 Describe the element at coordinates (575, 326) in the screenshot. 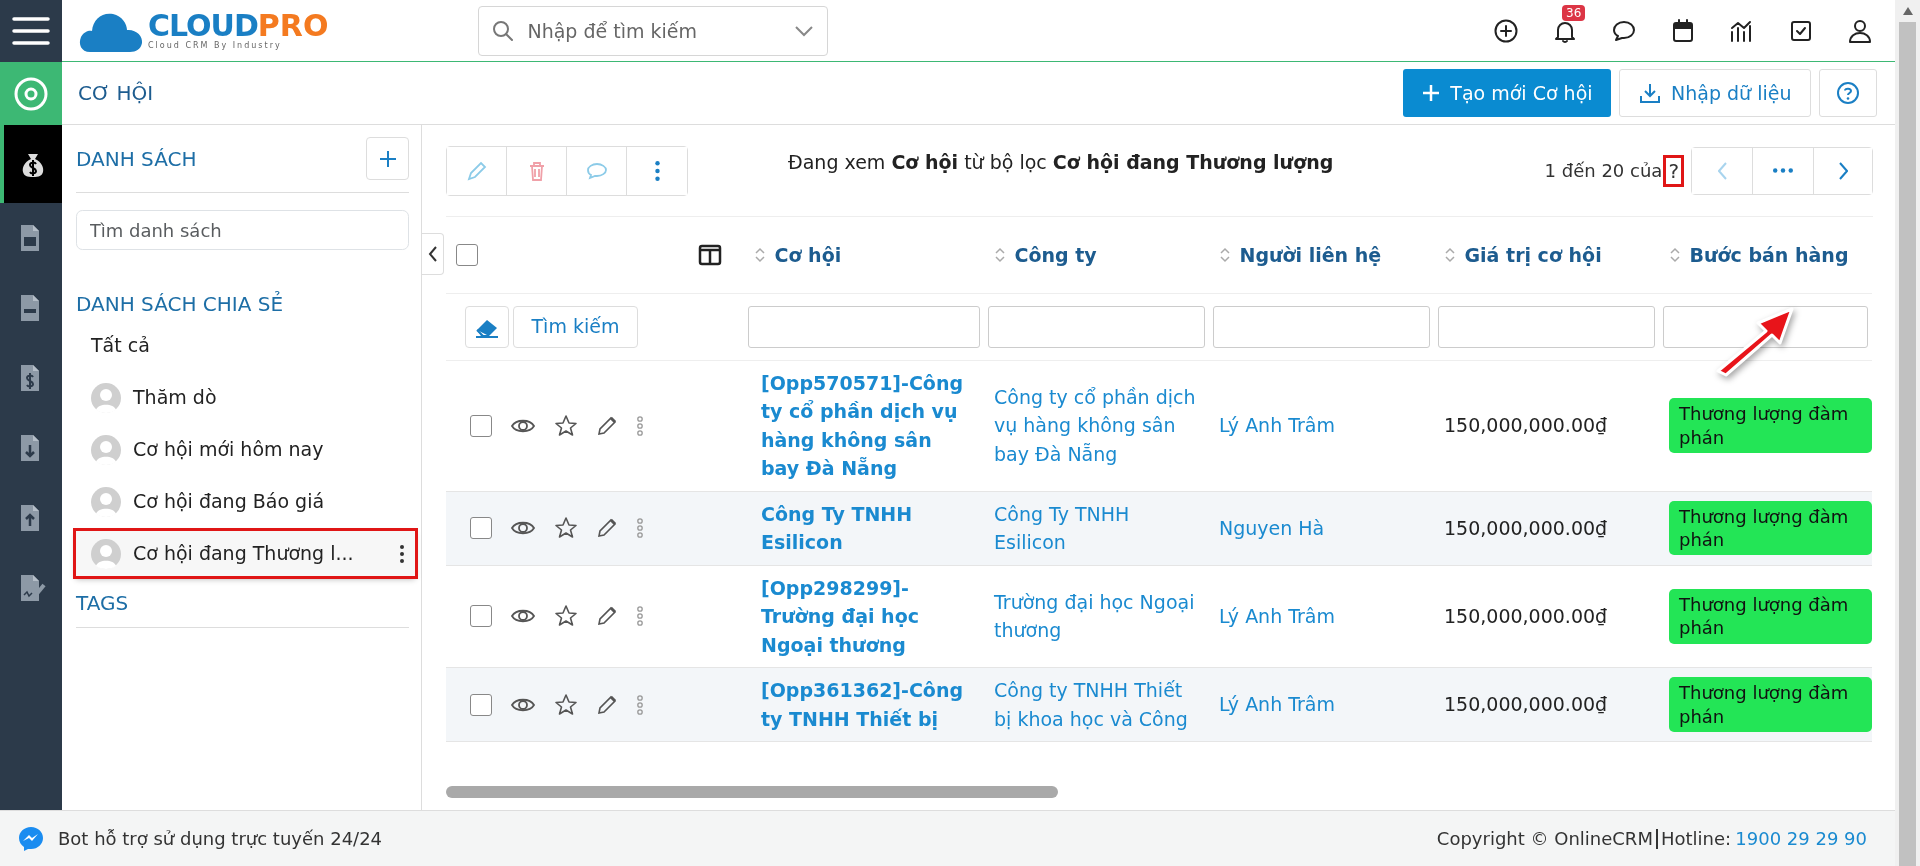

I see `search-button: Tìm kiếm` at that location.